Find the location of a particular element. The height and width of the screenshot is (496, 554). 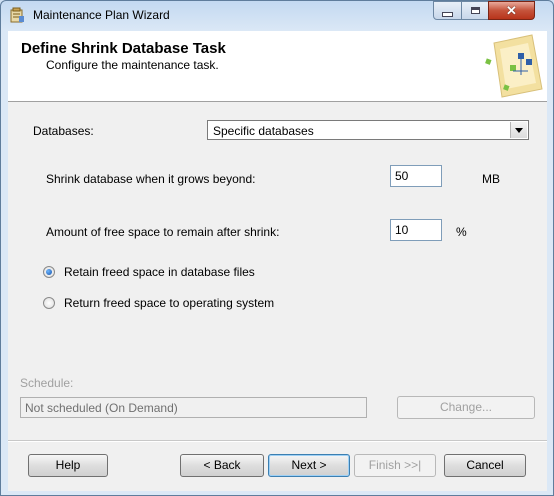

maximize-icon is located at coordinates (475, 10).